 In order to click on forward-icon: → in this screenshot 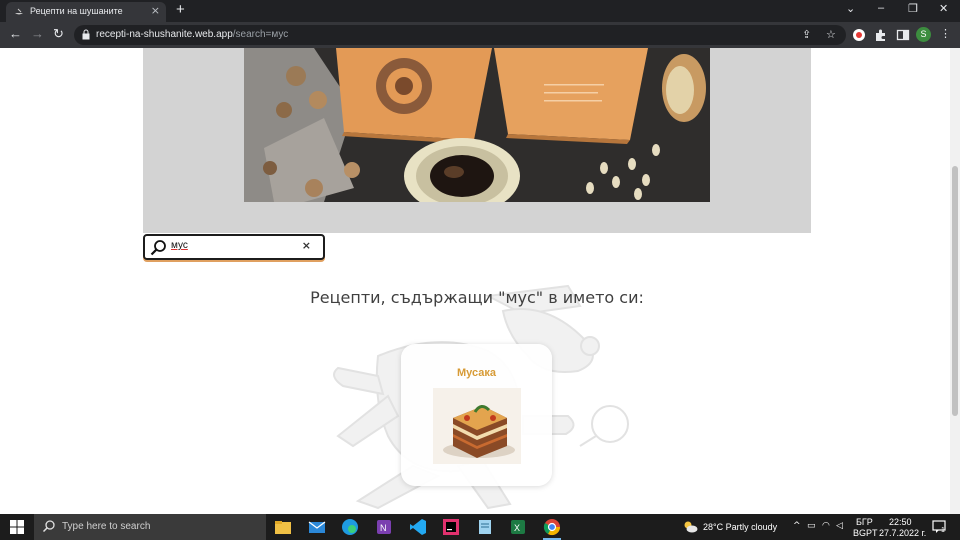, I will do `click(37, 33)`.